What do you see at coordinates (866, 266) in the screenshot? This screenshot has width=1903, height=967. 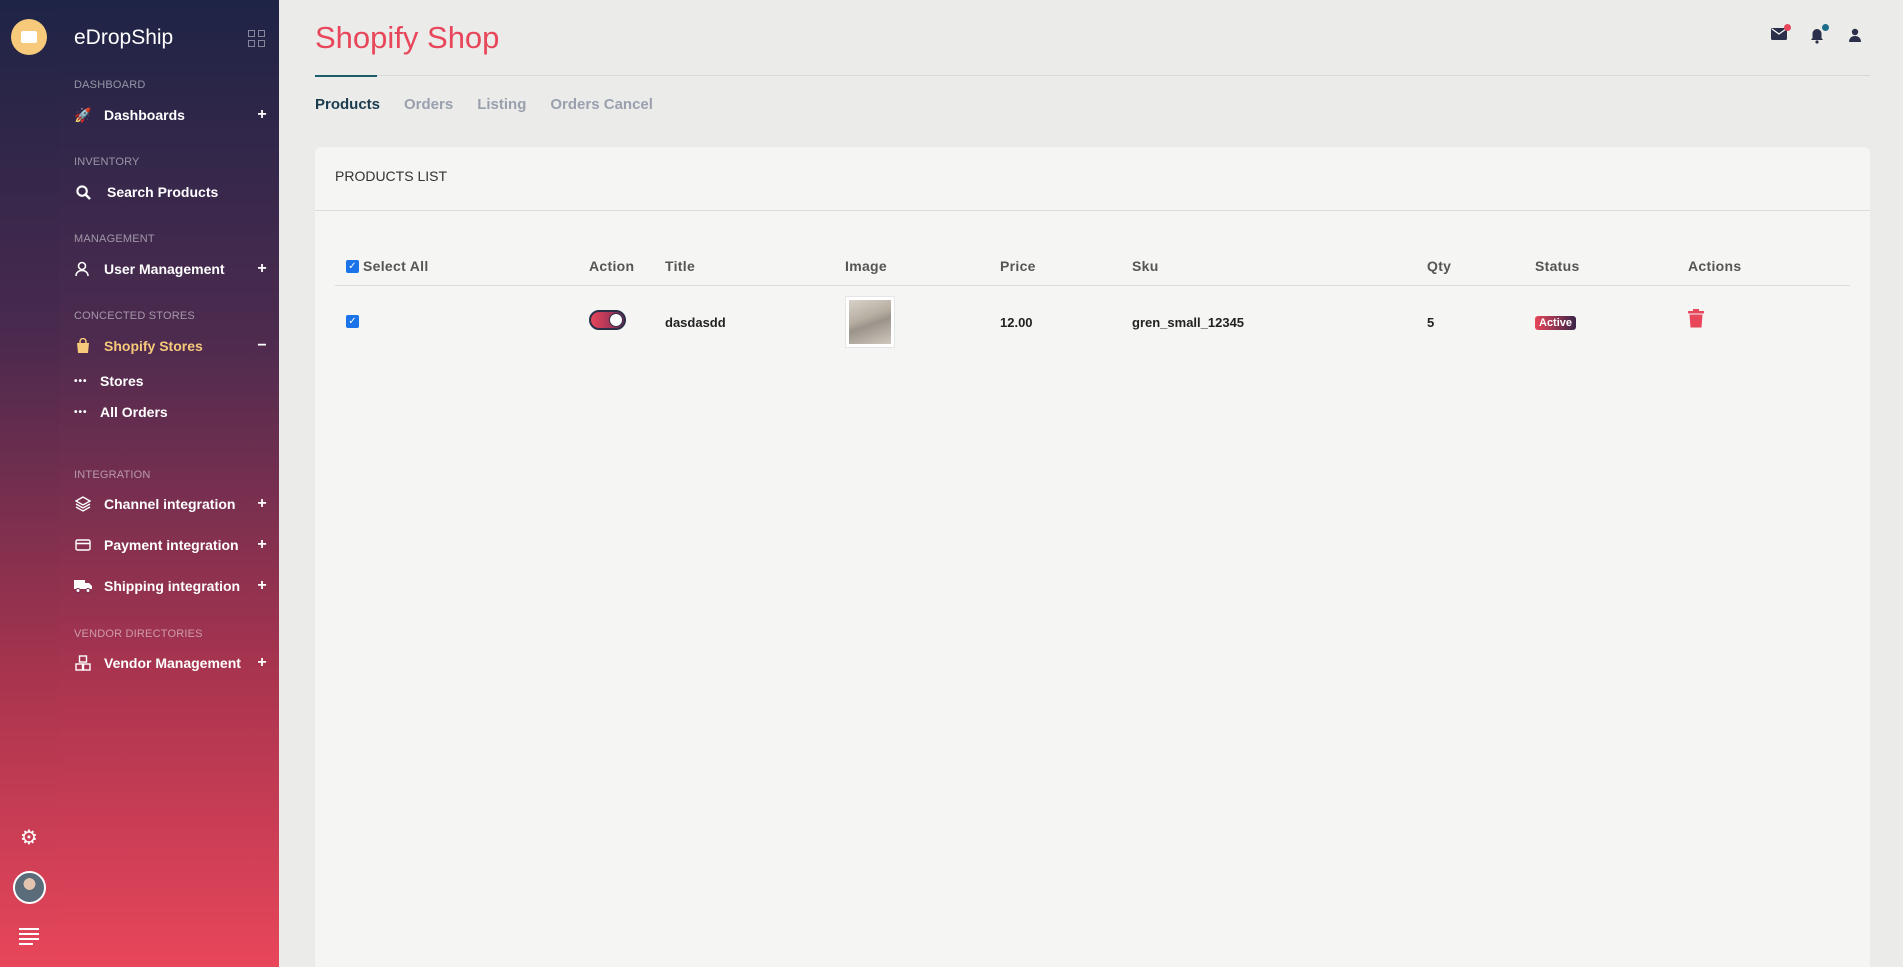 I see `column-header-image: Image` at bounding box center [866, 266].